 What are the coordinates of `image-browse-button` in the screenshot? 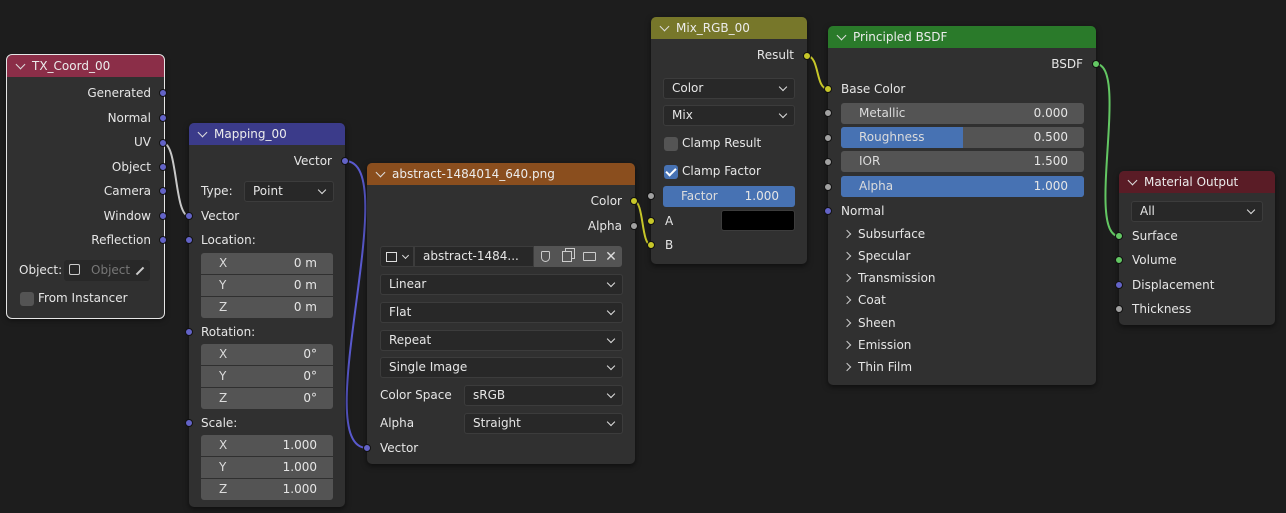 It's located at (397, 256).